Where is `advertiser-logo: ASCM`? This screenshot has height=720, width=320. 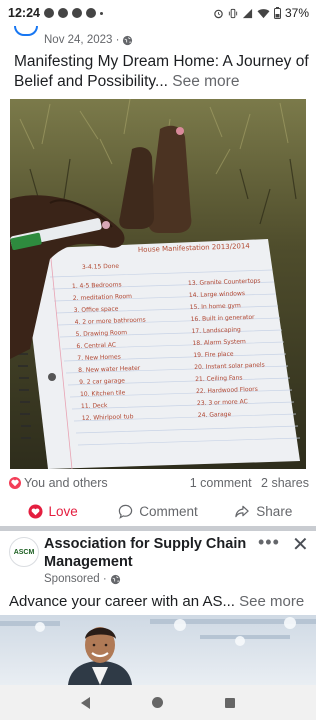
advertiser-logo: ASCM is located at coordinates (24, 552).